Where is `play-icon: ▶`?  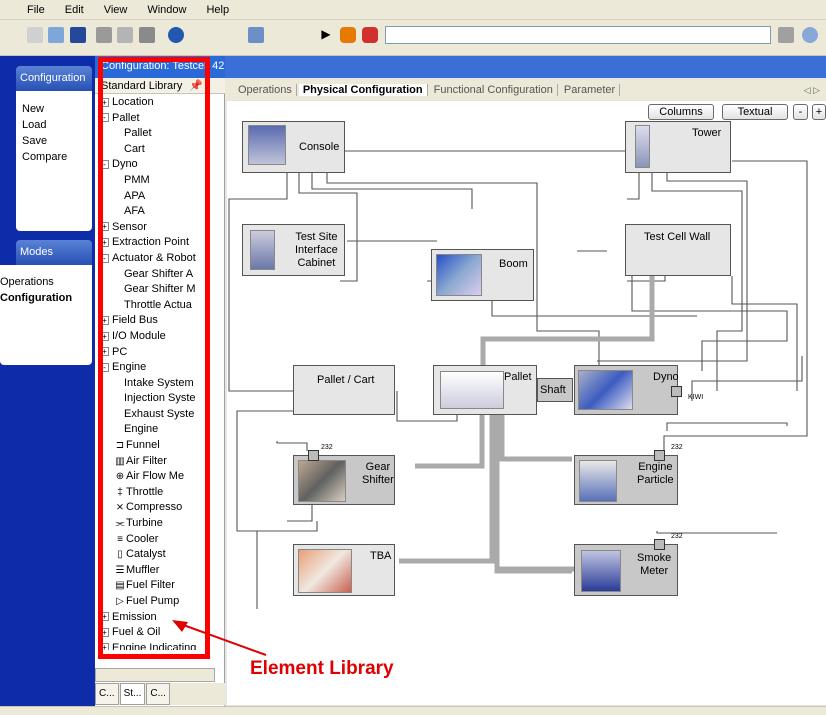 play-icon: ▶ is located at coordinates (326, 35).